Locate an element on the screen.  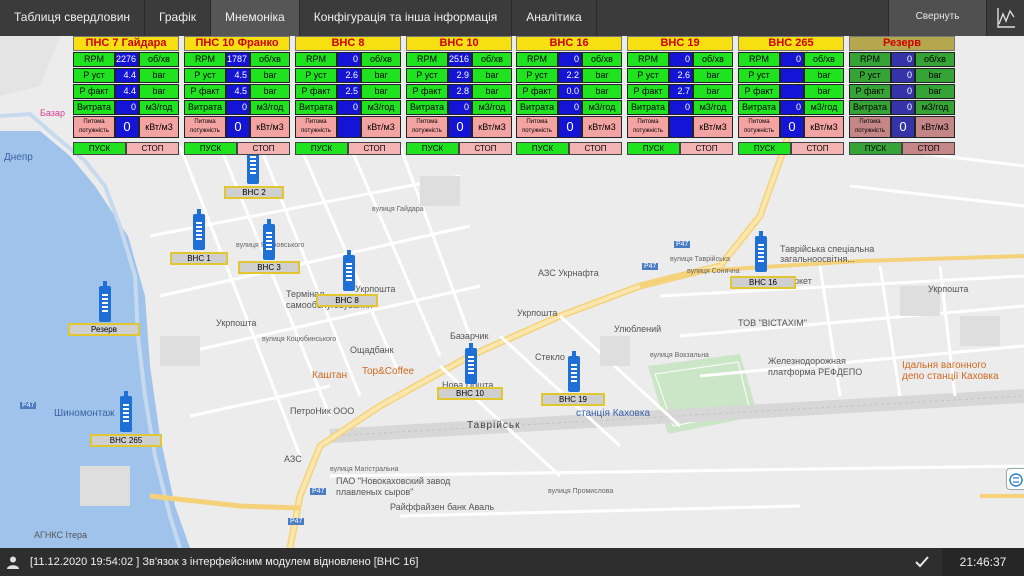
pressure-set-value is located at coordinates (792, 75).